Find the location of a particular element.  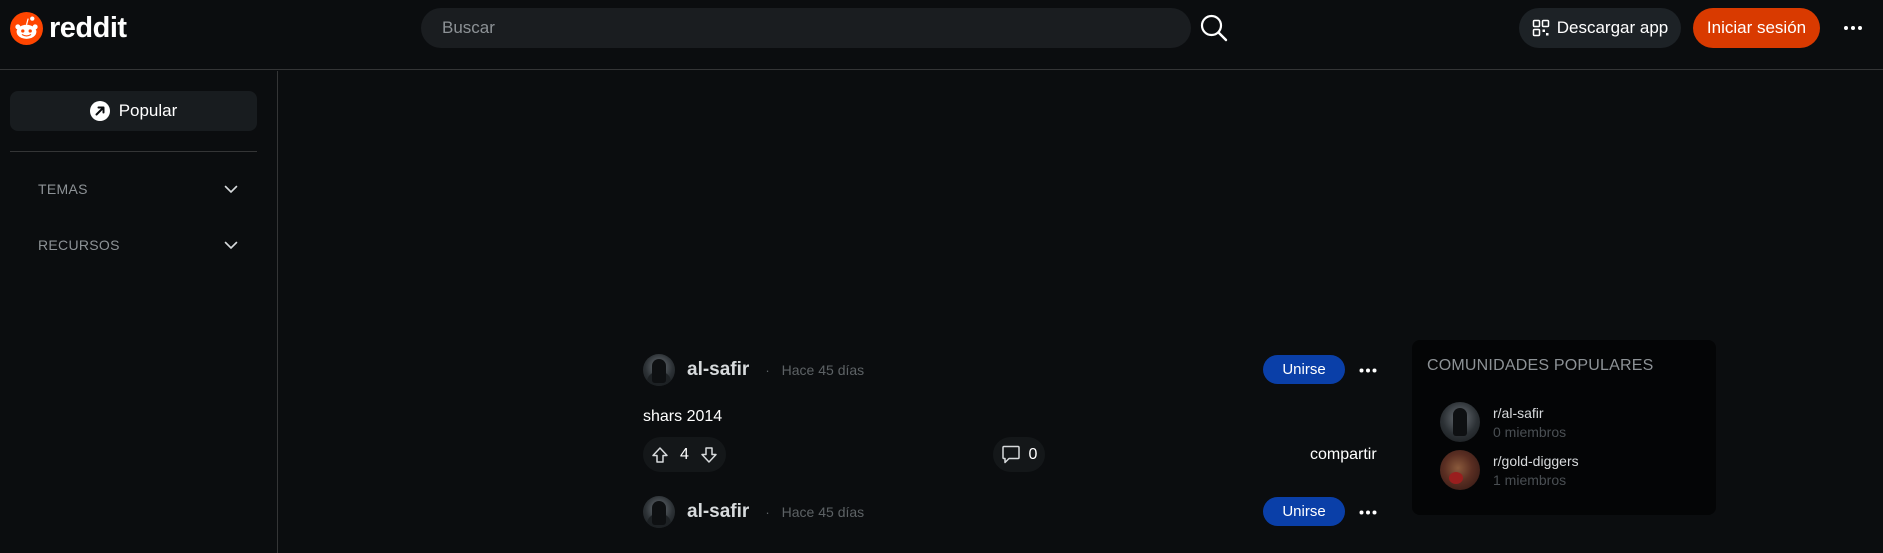

left-sidebar: Popular TEMAS RECURSOS is located at coordinates (139, 312).